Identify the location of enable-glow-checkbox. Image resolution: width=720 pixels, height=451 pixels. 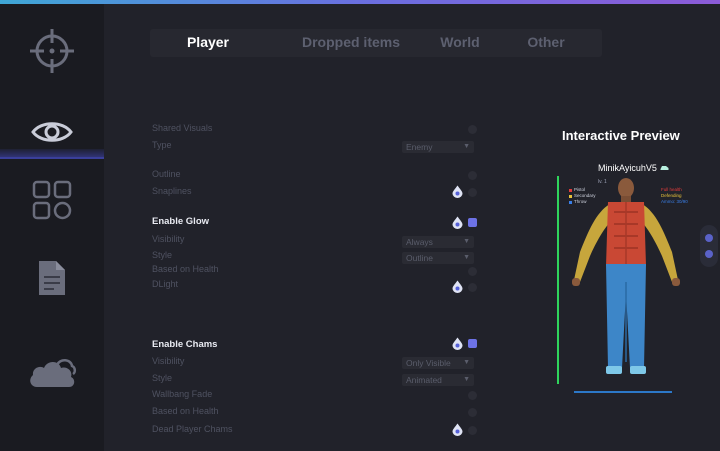
(472, 222).